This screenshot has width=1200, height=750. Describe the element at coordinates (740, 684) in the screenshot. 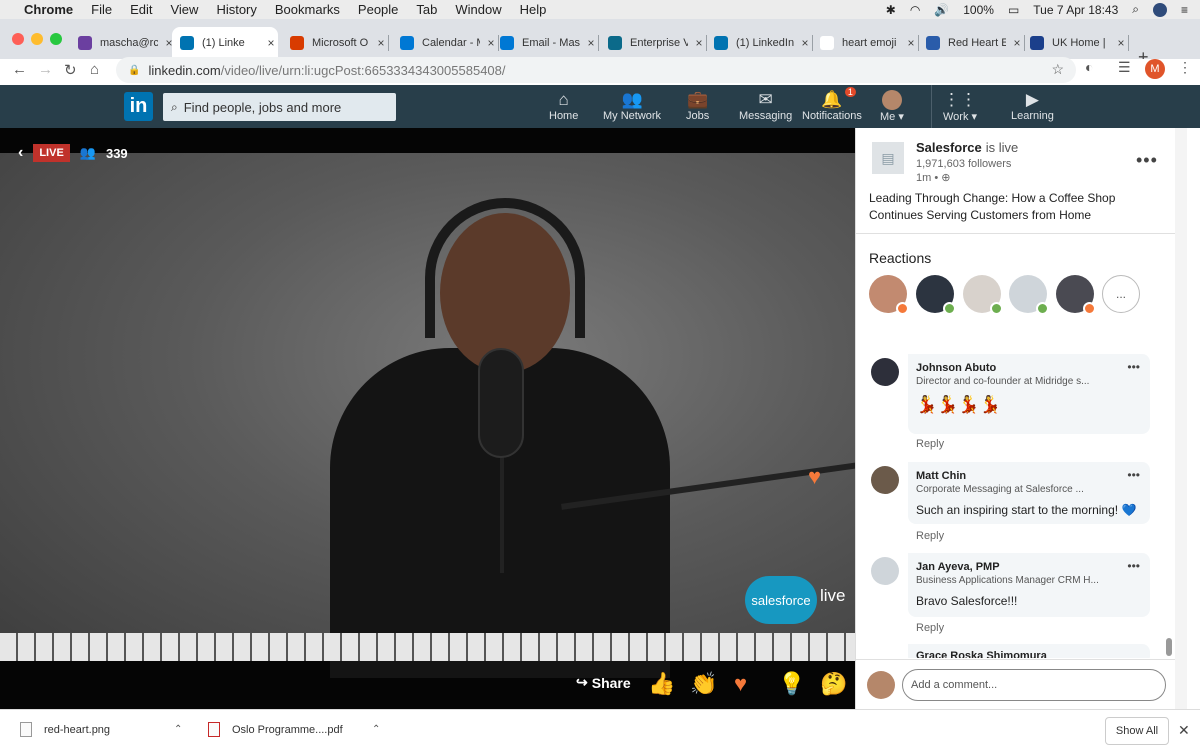

I see `love-reaction-icon: ♥` at that location.